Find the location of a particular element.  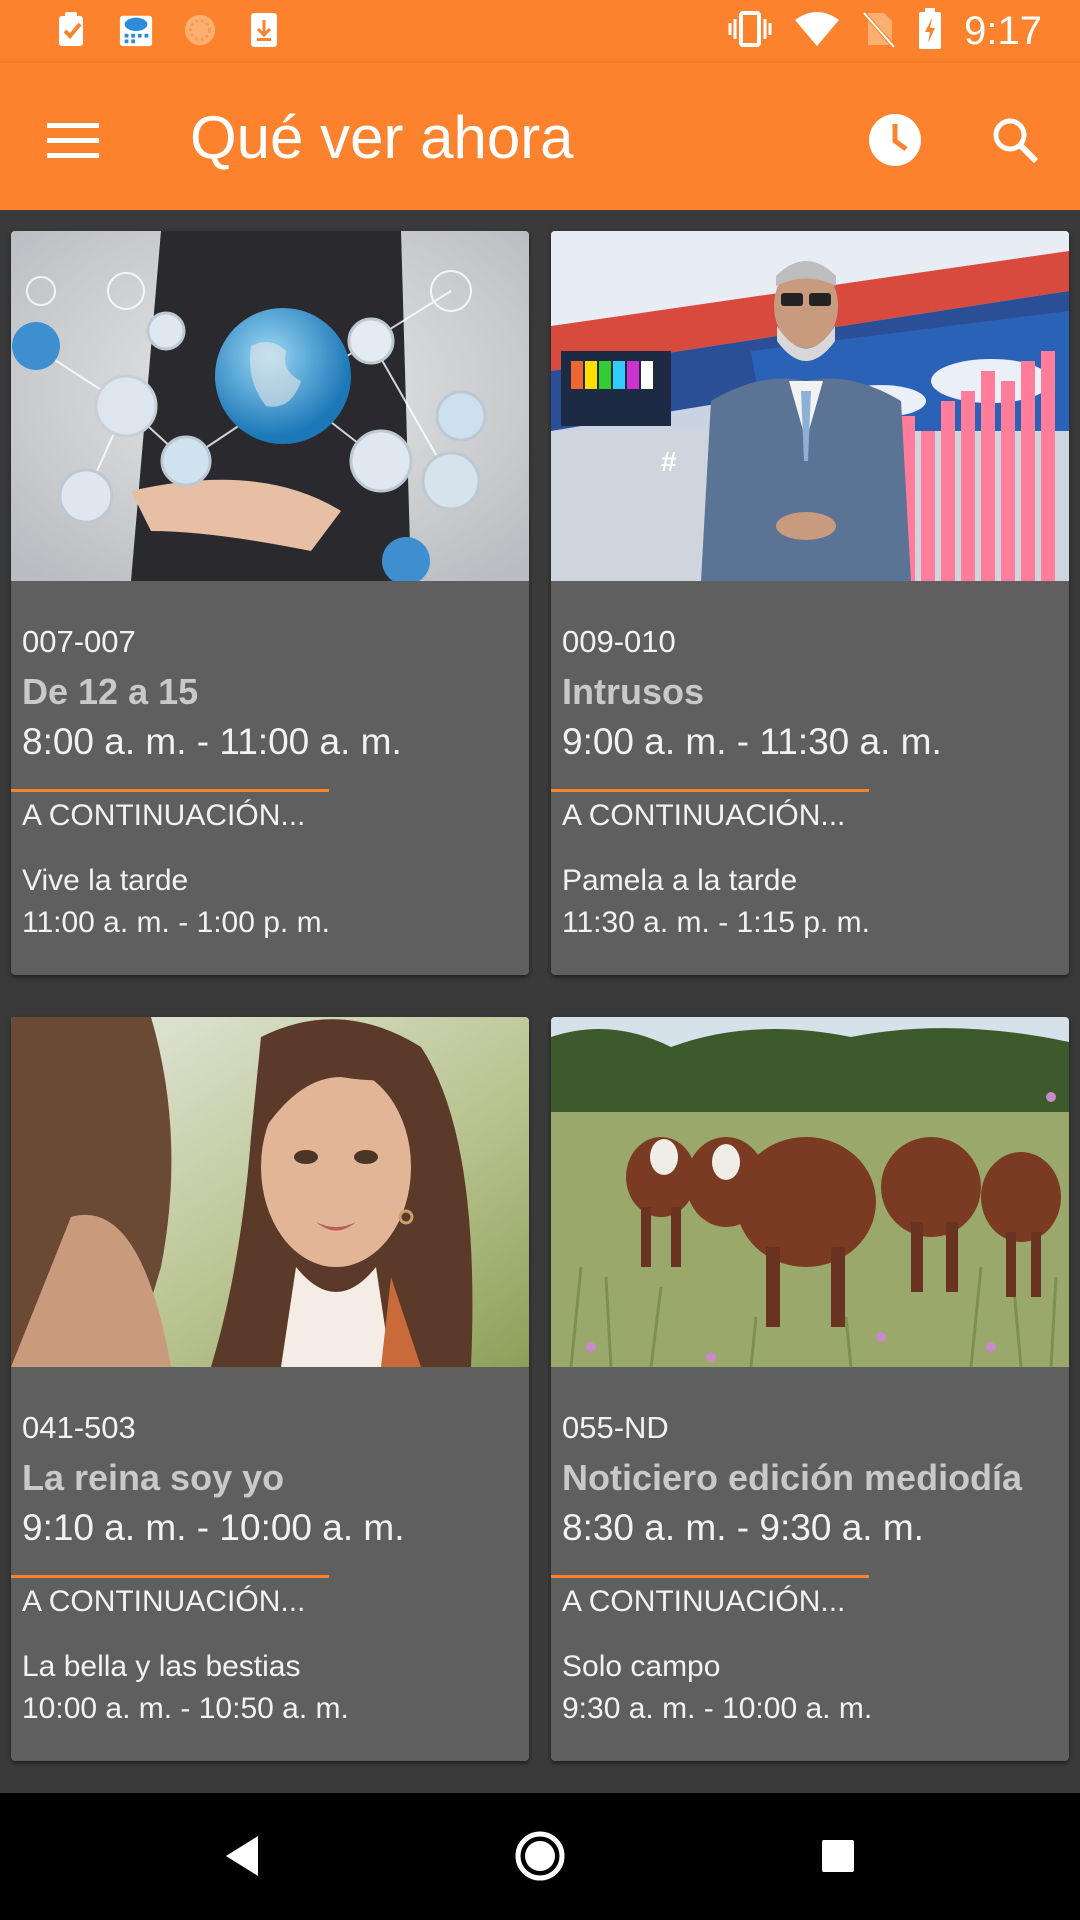

wifi-icon is located at coordinates (817, 31).